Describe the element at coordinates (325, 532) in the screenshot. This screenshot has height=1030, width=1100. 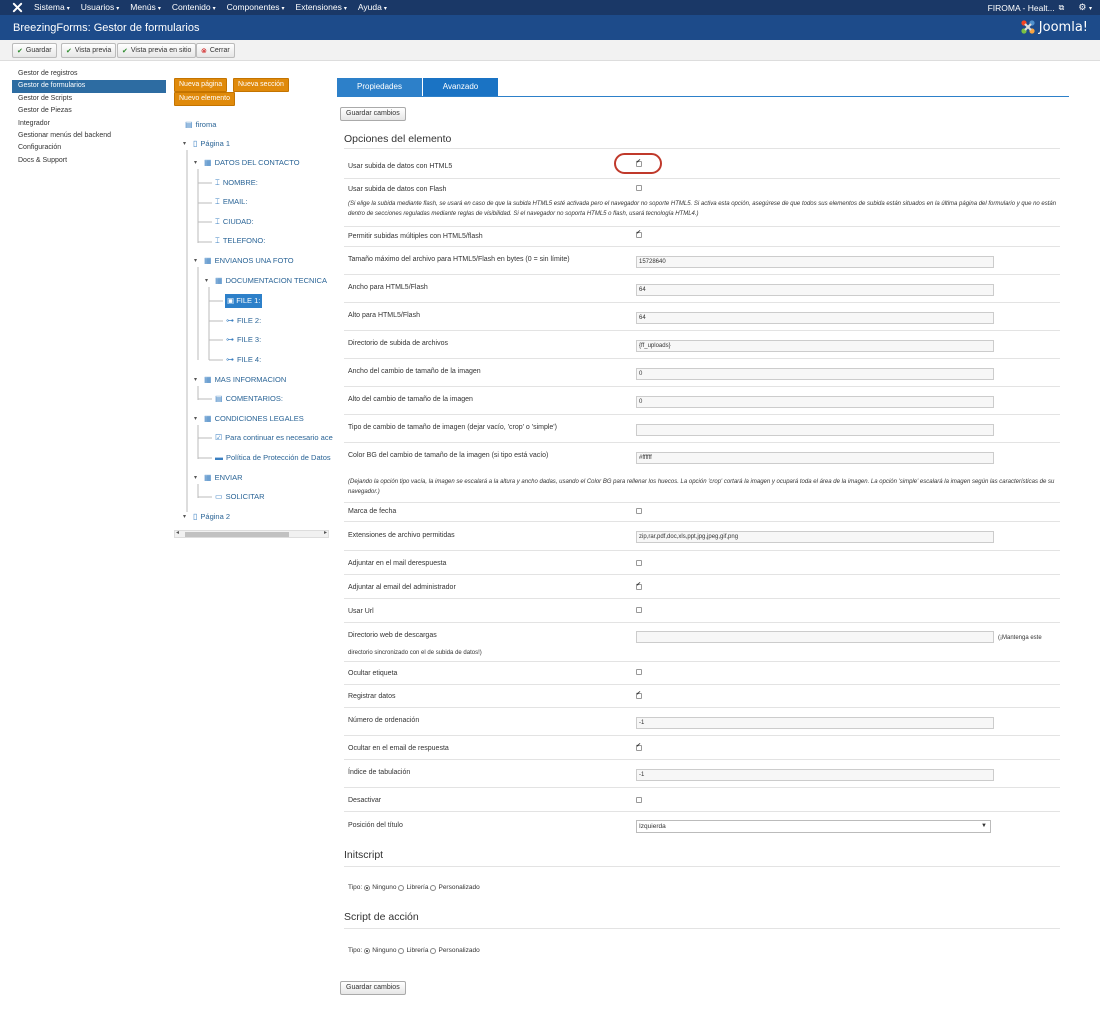
I see `scroll-right-icon: ▸` at that location.